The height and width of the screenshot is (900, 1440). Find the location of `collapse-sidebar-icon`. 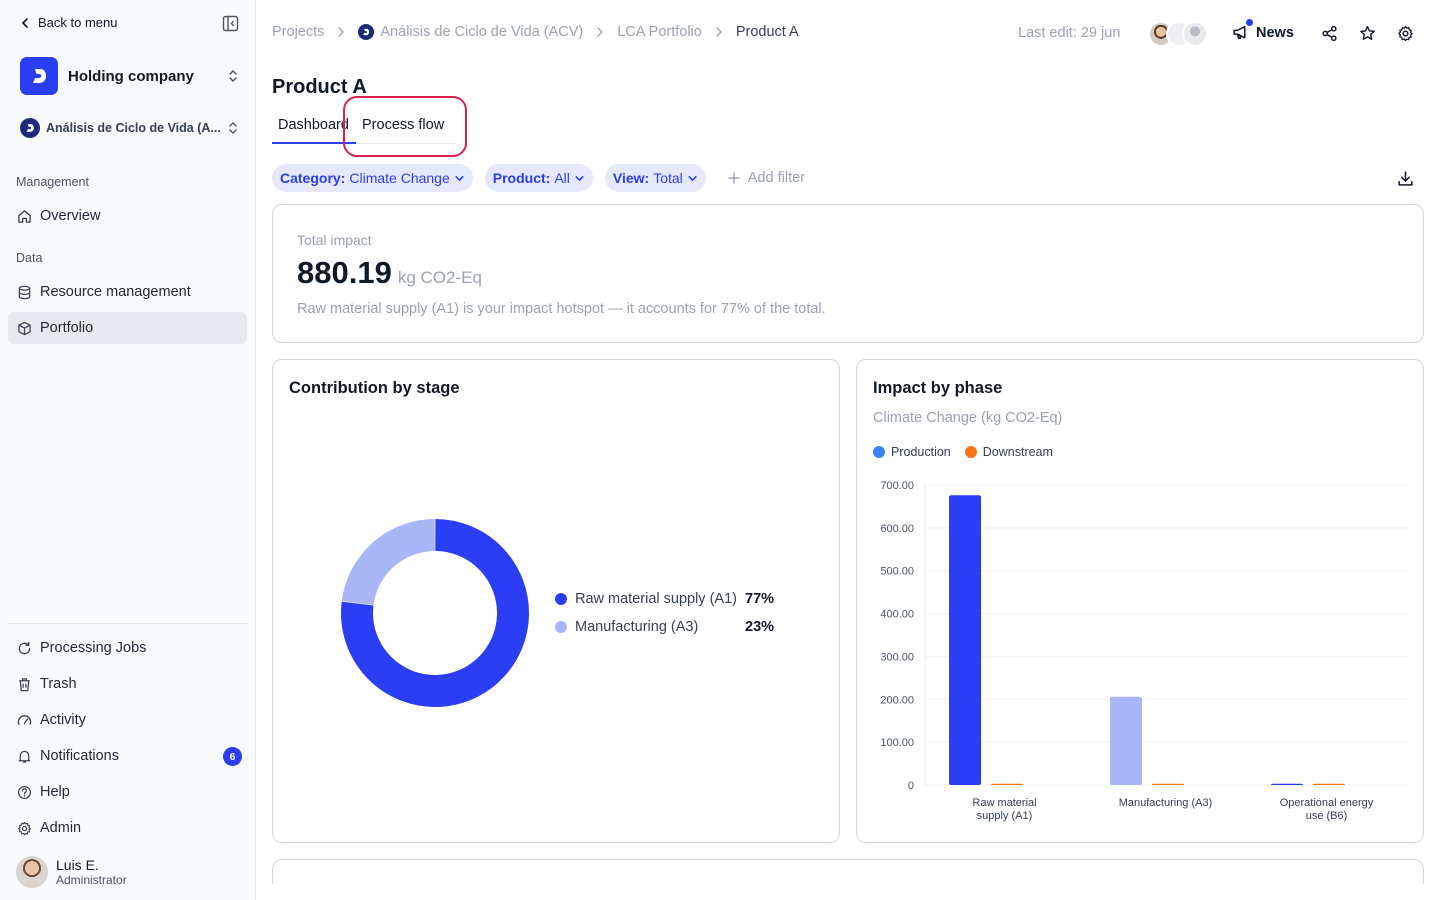

collapse-sidebar-icon is located at coordinates (230, 23).